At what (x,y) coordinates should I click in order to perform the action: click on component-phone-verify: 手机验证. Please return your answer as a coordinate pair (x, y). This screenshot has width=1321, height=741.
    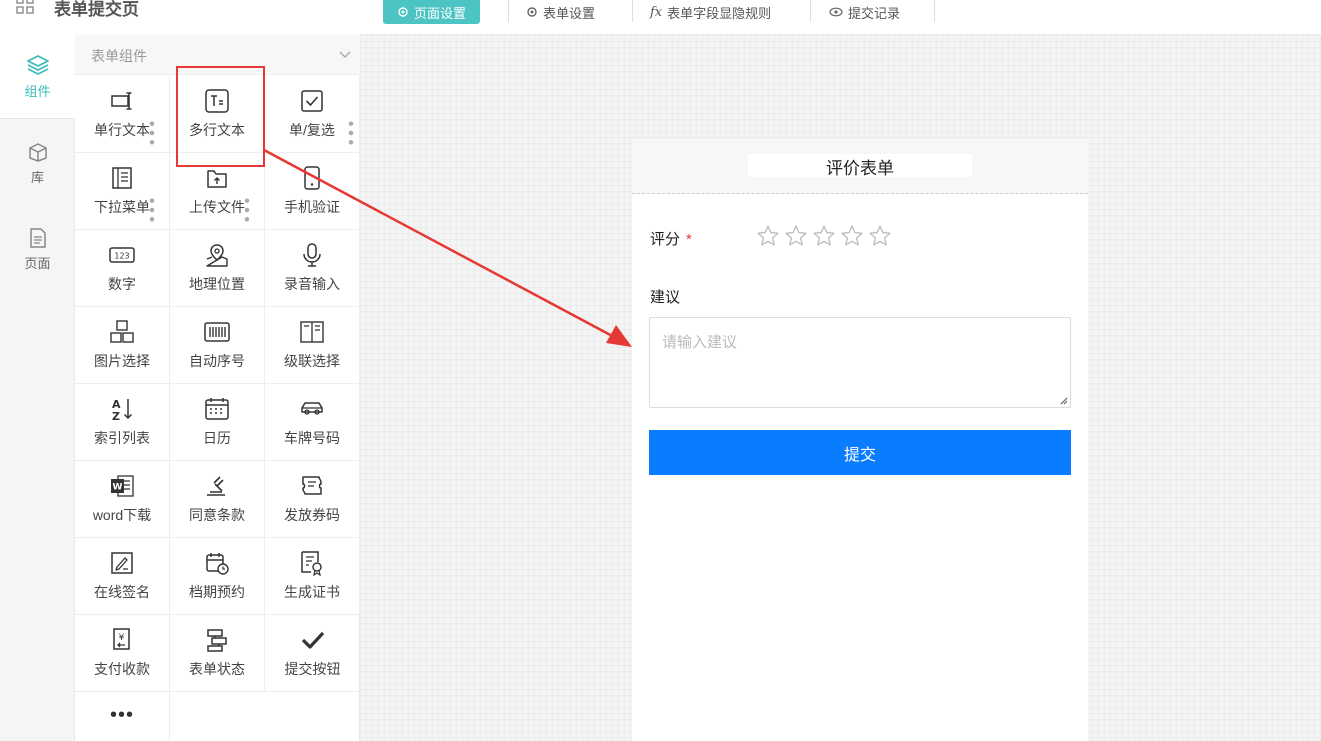
    Looking at the image, I should click on (312, 191).